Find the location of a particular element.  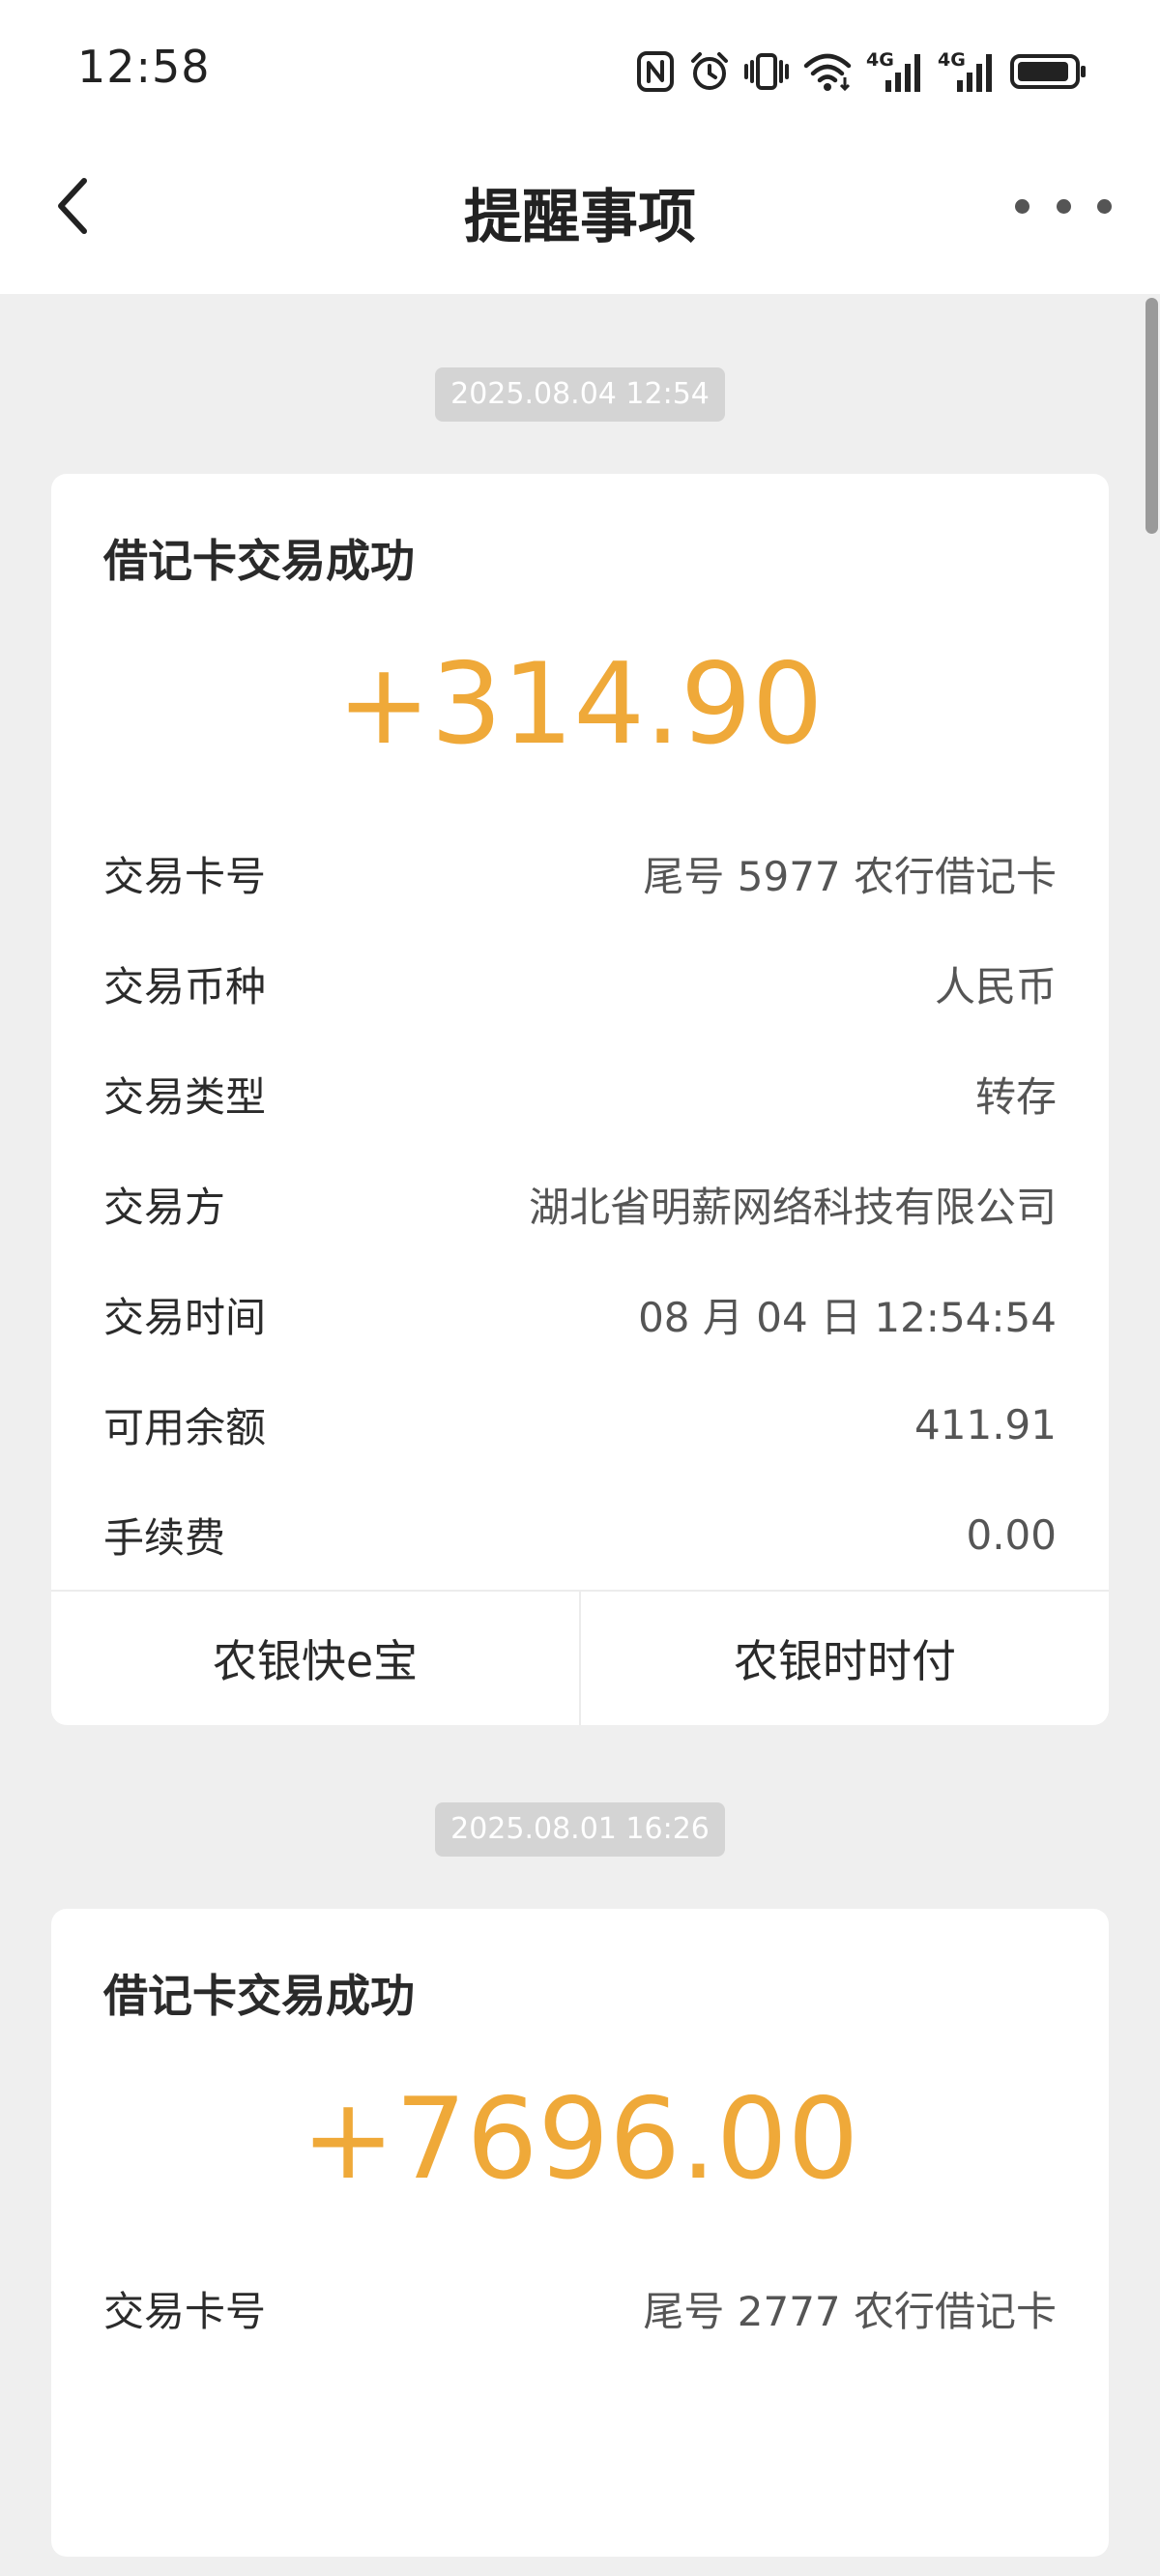

row-label: 交易类型 is located at coordinates (185, 1096).